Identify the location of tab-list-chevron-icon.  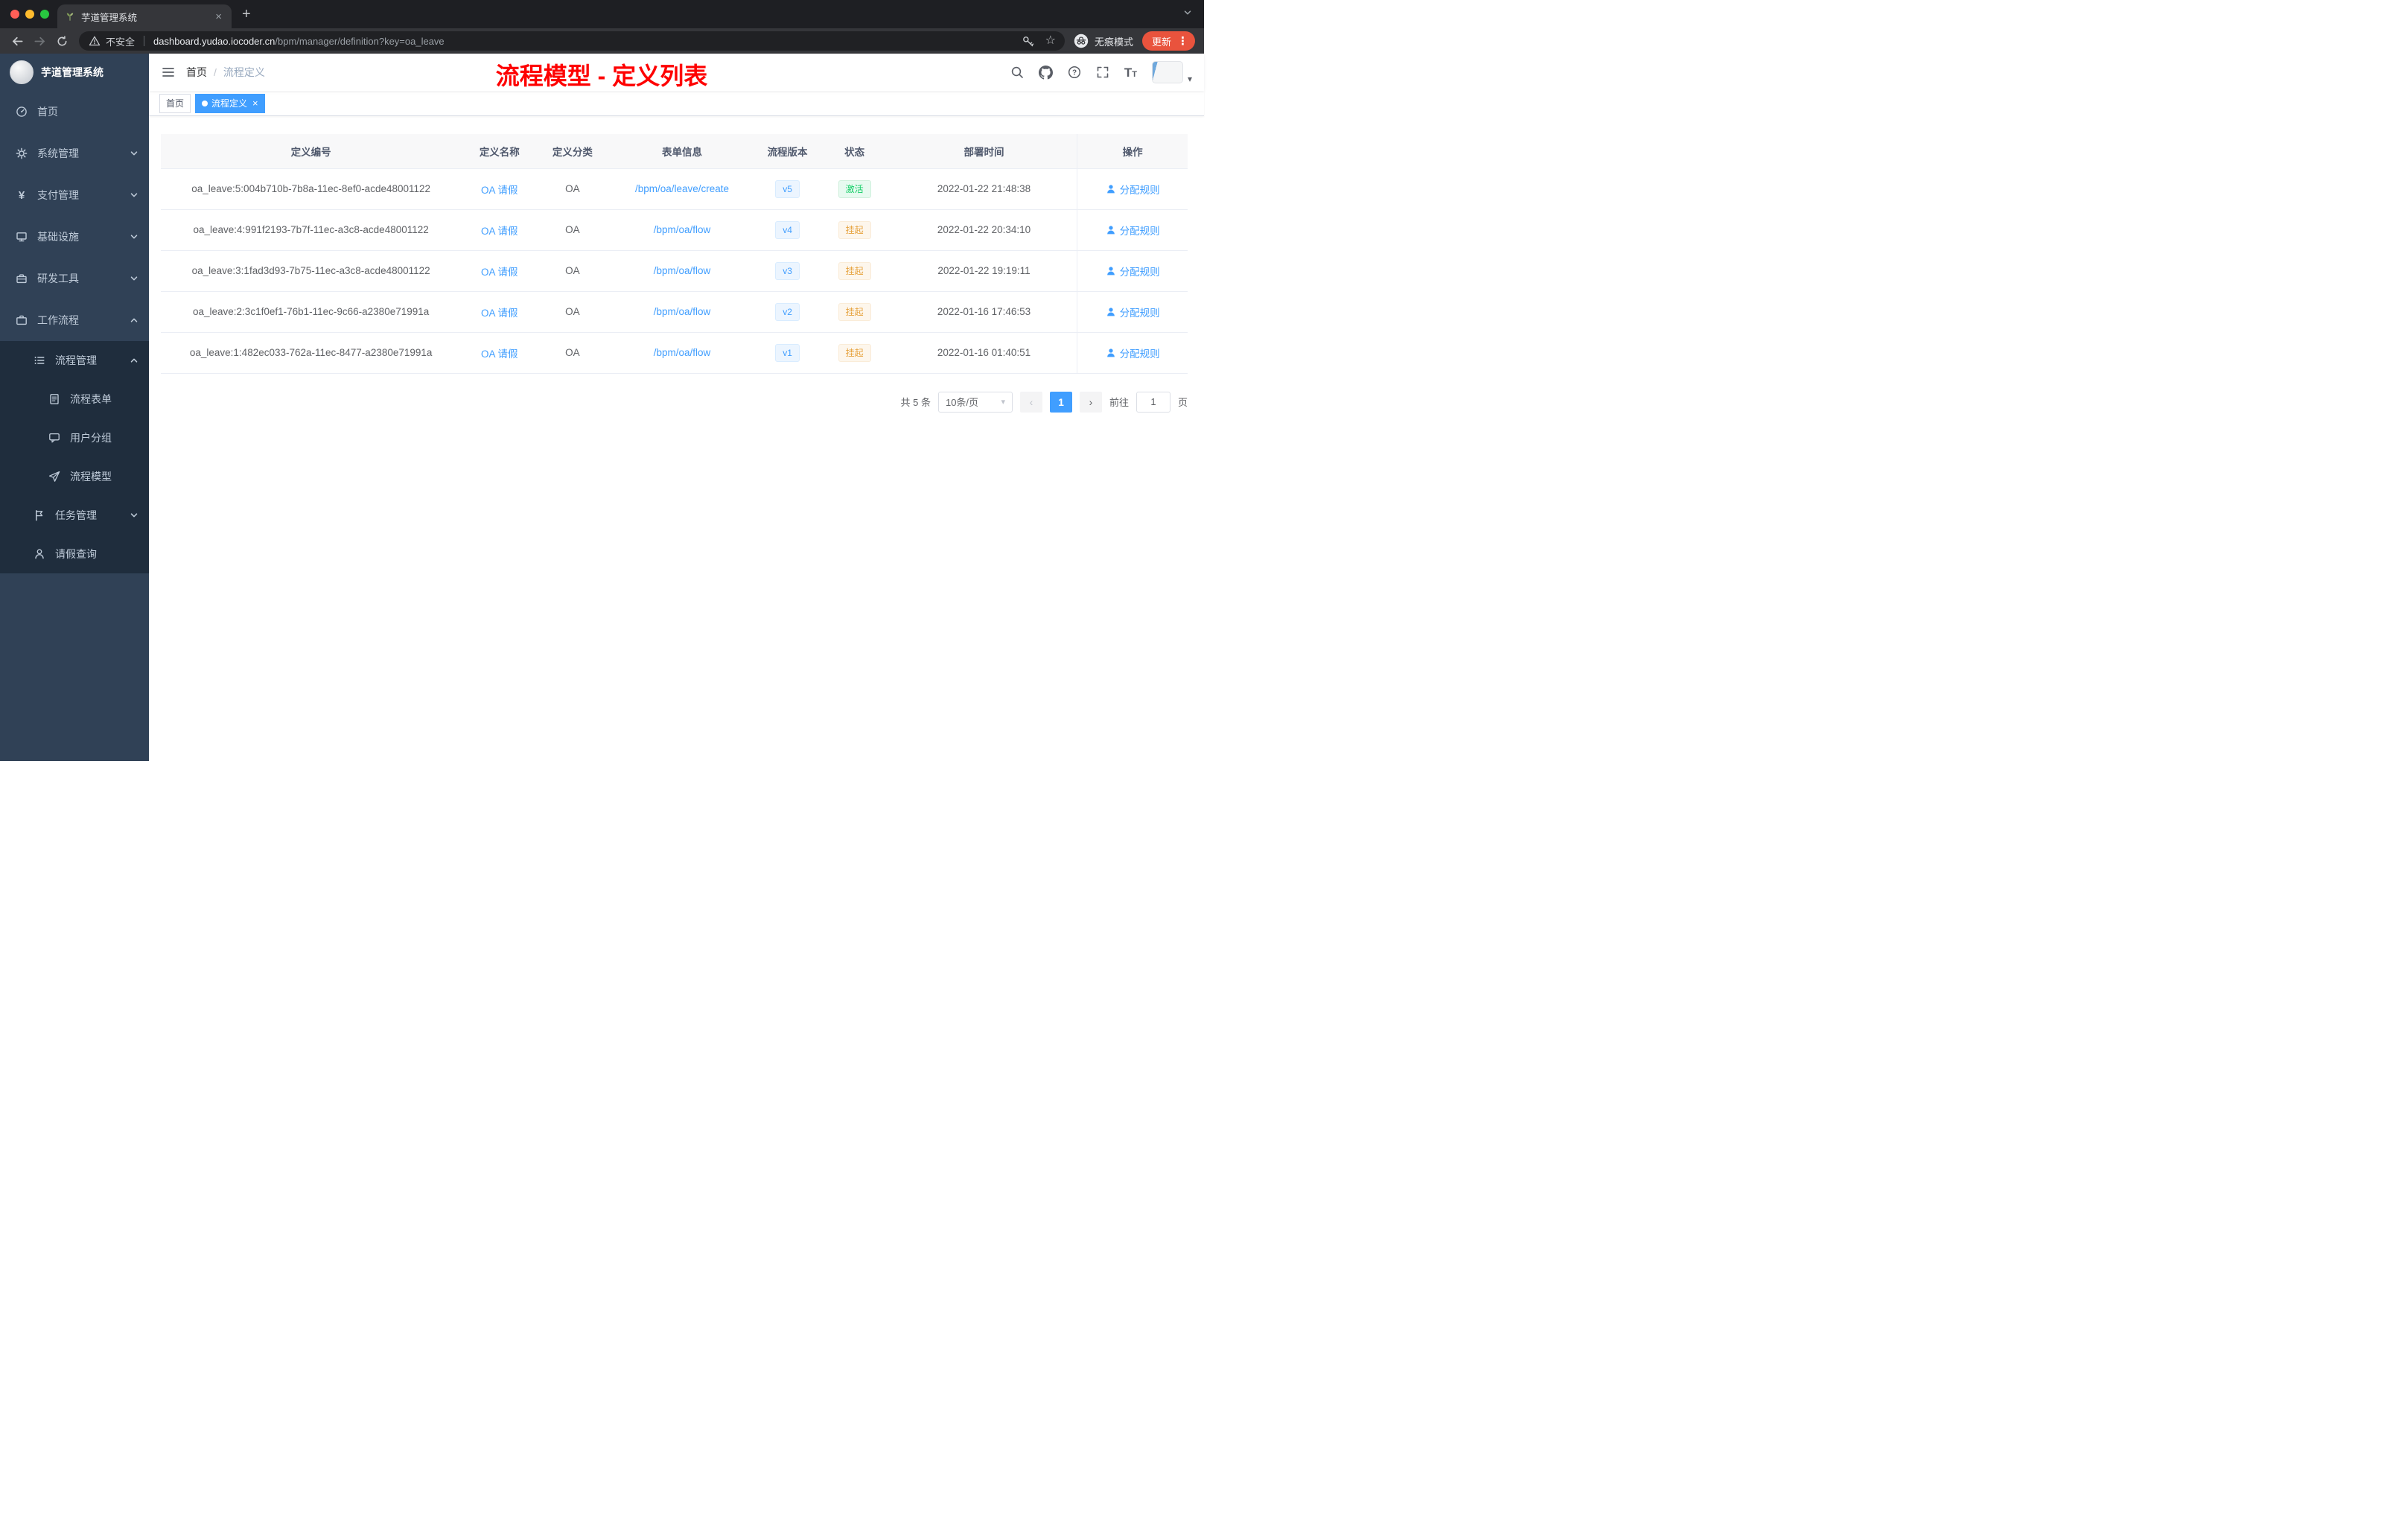
(1187, 12).